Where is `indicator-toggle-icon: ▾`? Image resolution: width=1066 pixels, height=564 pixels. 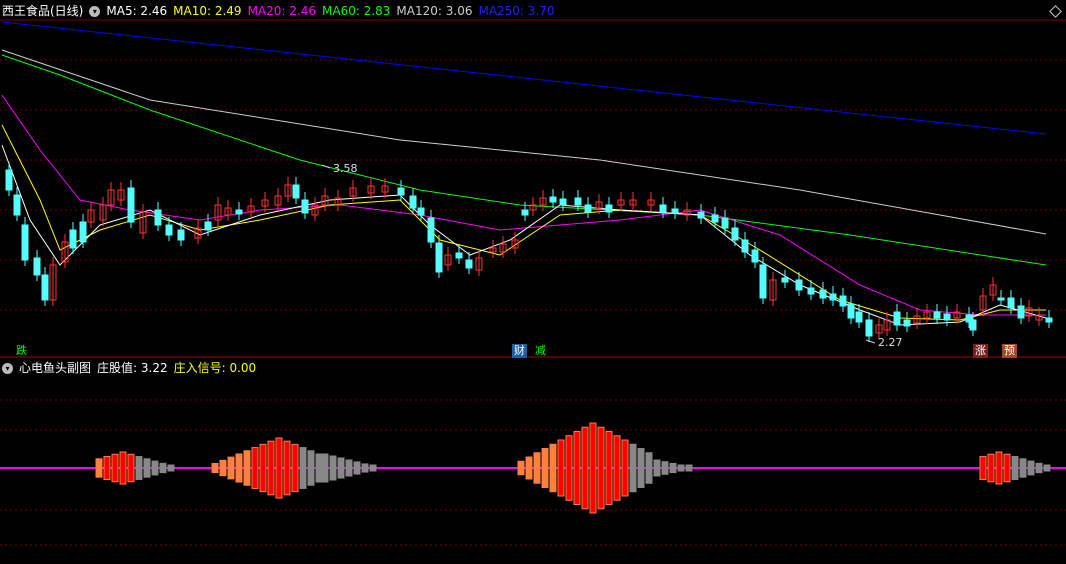 indicator-toggle-icon: ▾ is located at coordinates (95, 11).